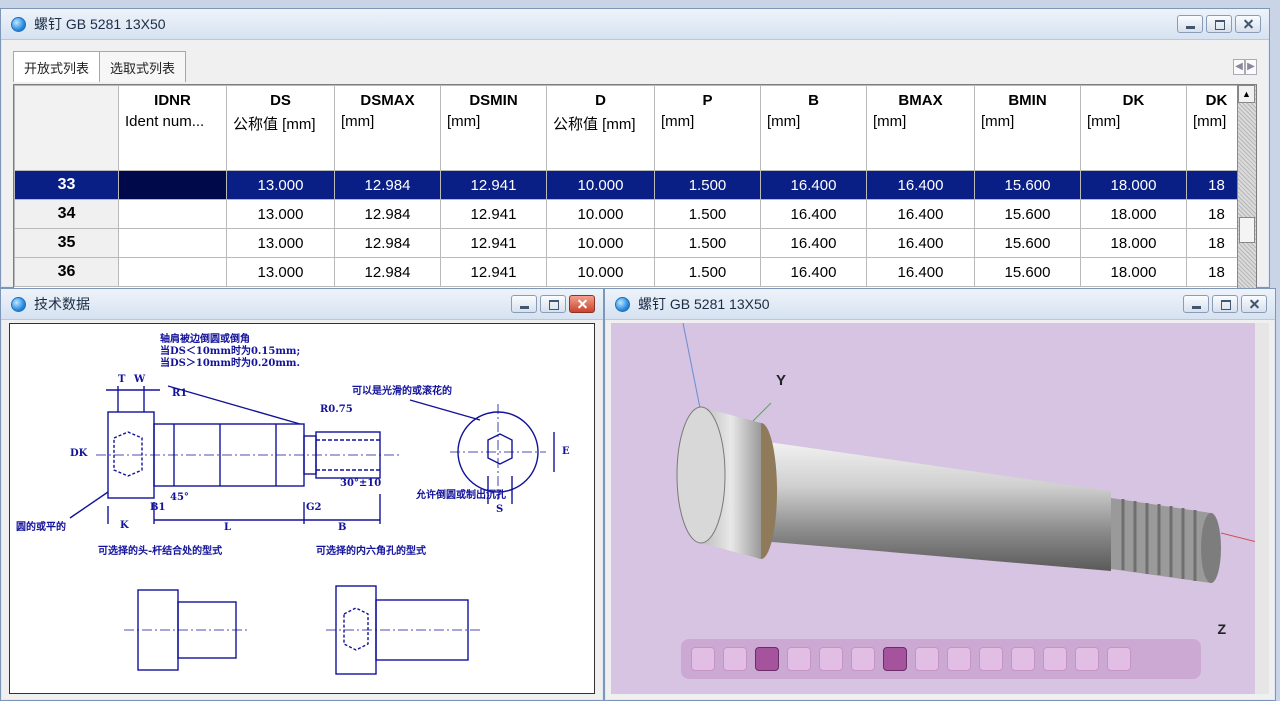 The width and height of the screenshot is (1280, 701). I want to click on scroll-up-icon: ▲, so click(1246, 94).